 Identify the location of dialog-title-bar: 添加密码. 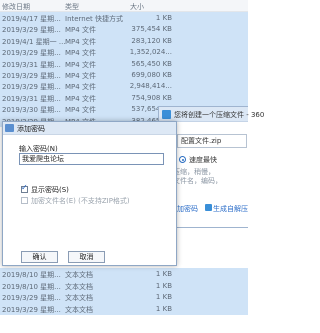
(89, 128).